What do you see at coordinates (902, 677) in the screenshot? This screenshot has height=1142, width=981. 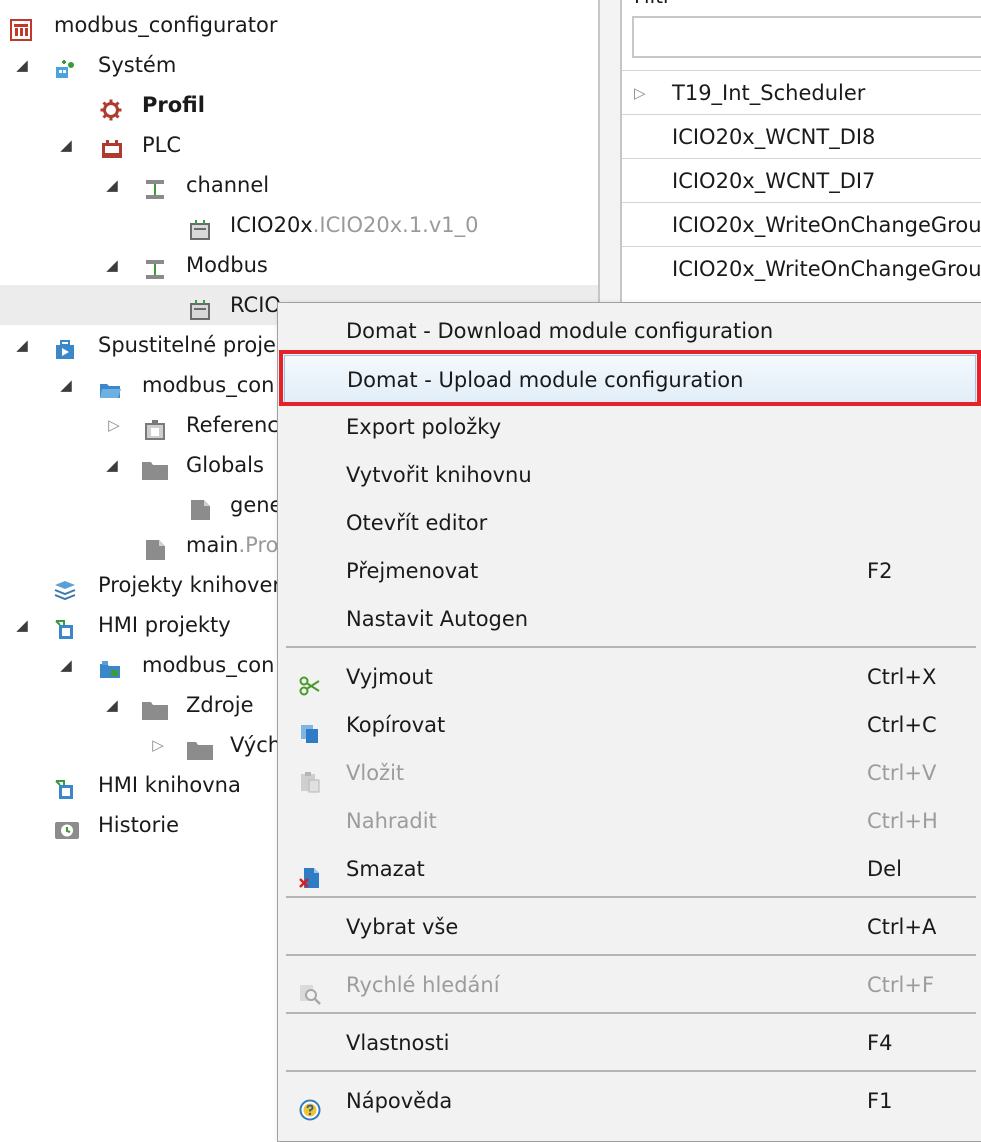 I see `menu-item-shortcut: Ctrl+X` at bounding box center [902, 677].